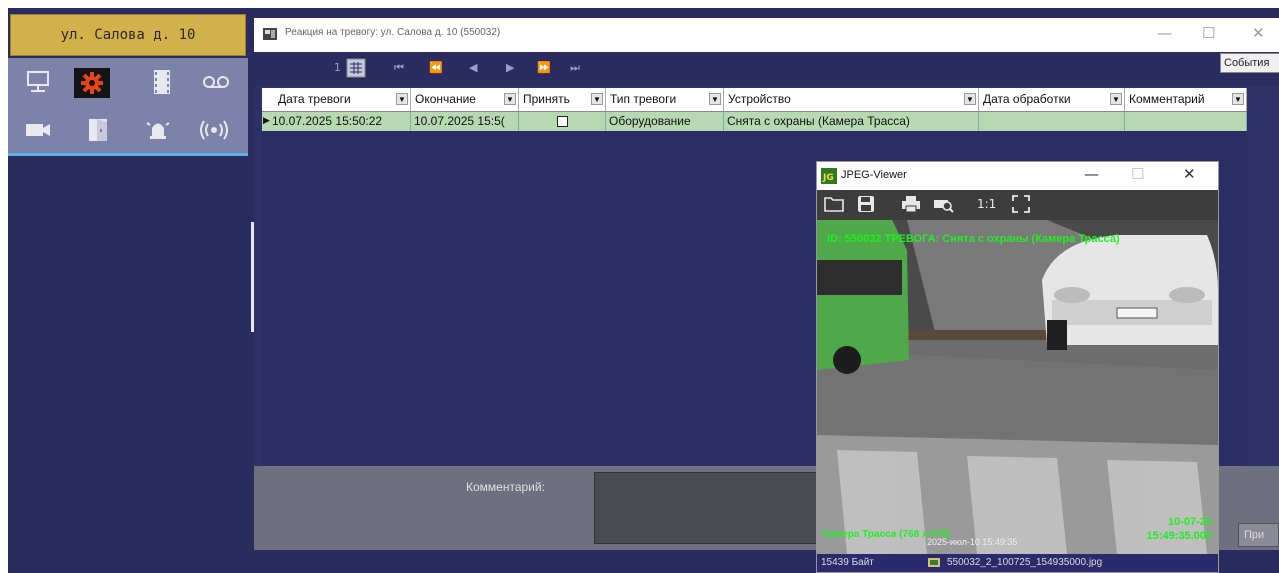 The height and width of the screenshot is (573, 1279). Describe the element at coordinates (1189, 522) in the screenshot. I see `overlay-date: 10-07-25` at that location.